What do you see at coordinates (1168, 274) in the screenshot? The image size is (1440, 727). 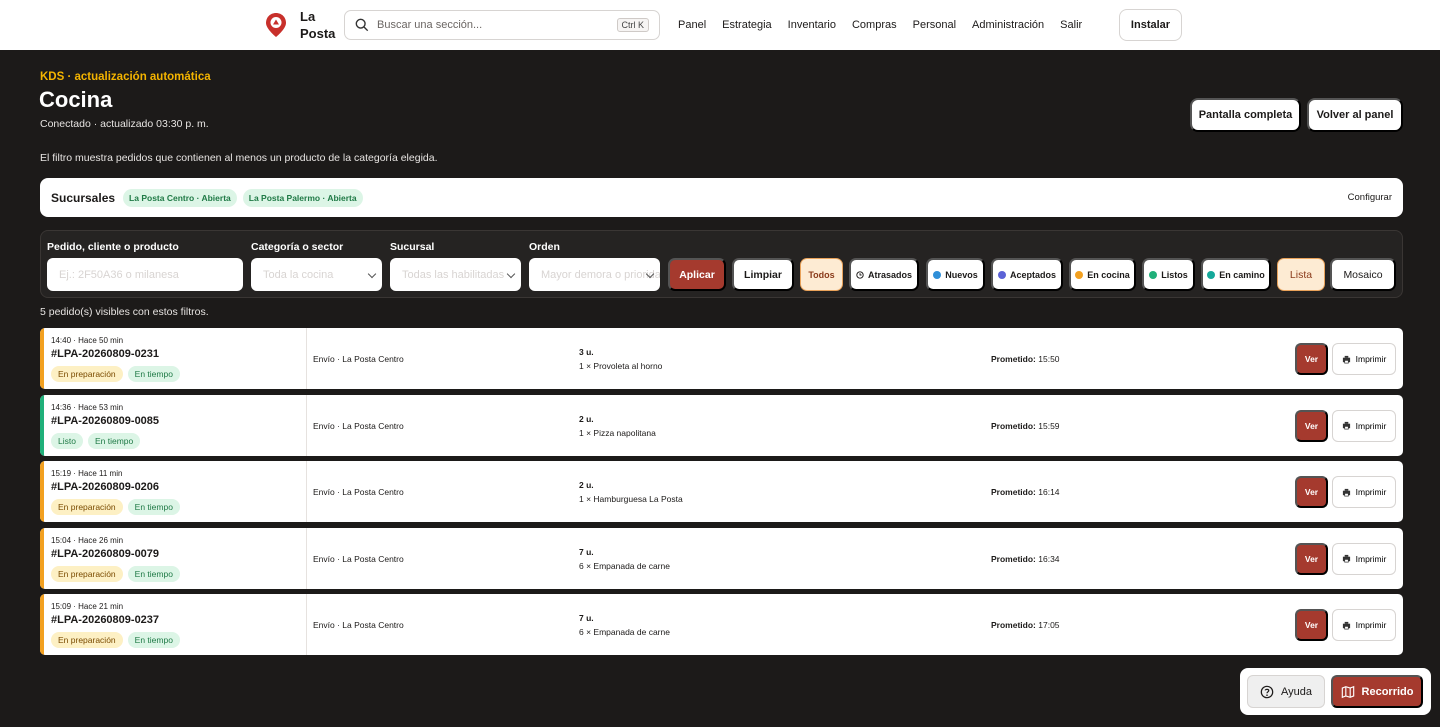 I see `chip-listos: Listos` at bounding box center [1168, 274].